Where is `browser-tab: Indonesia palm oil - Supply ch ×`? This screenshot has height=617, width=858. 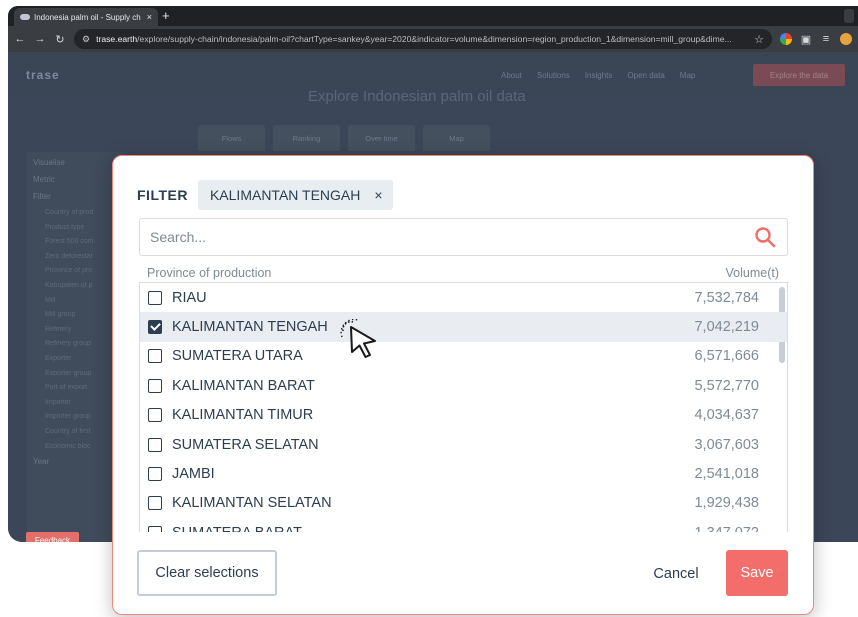 browser-tab: Indonesia palm oil - Supply ch × is located at coordinates (86, 17).